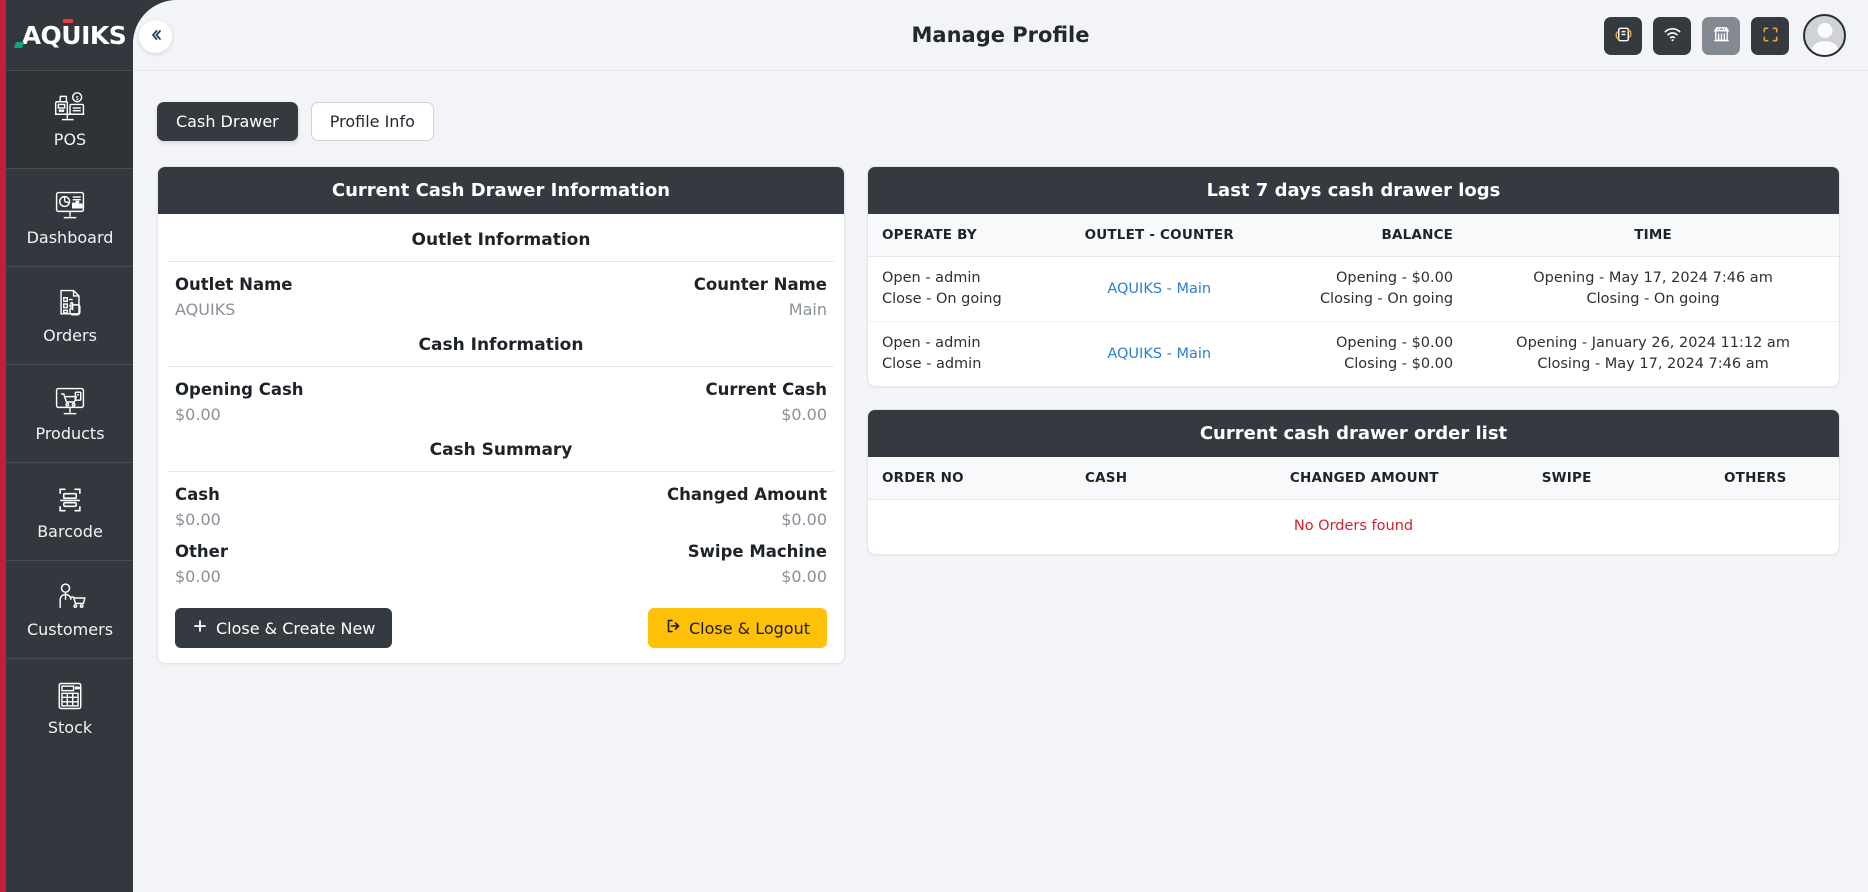 The height and width of the screenshot is (892, 1868). I want to click on store-icon-button, so click(1721, 35).